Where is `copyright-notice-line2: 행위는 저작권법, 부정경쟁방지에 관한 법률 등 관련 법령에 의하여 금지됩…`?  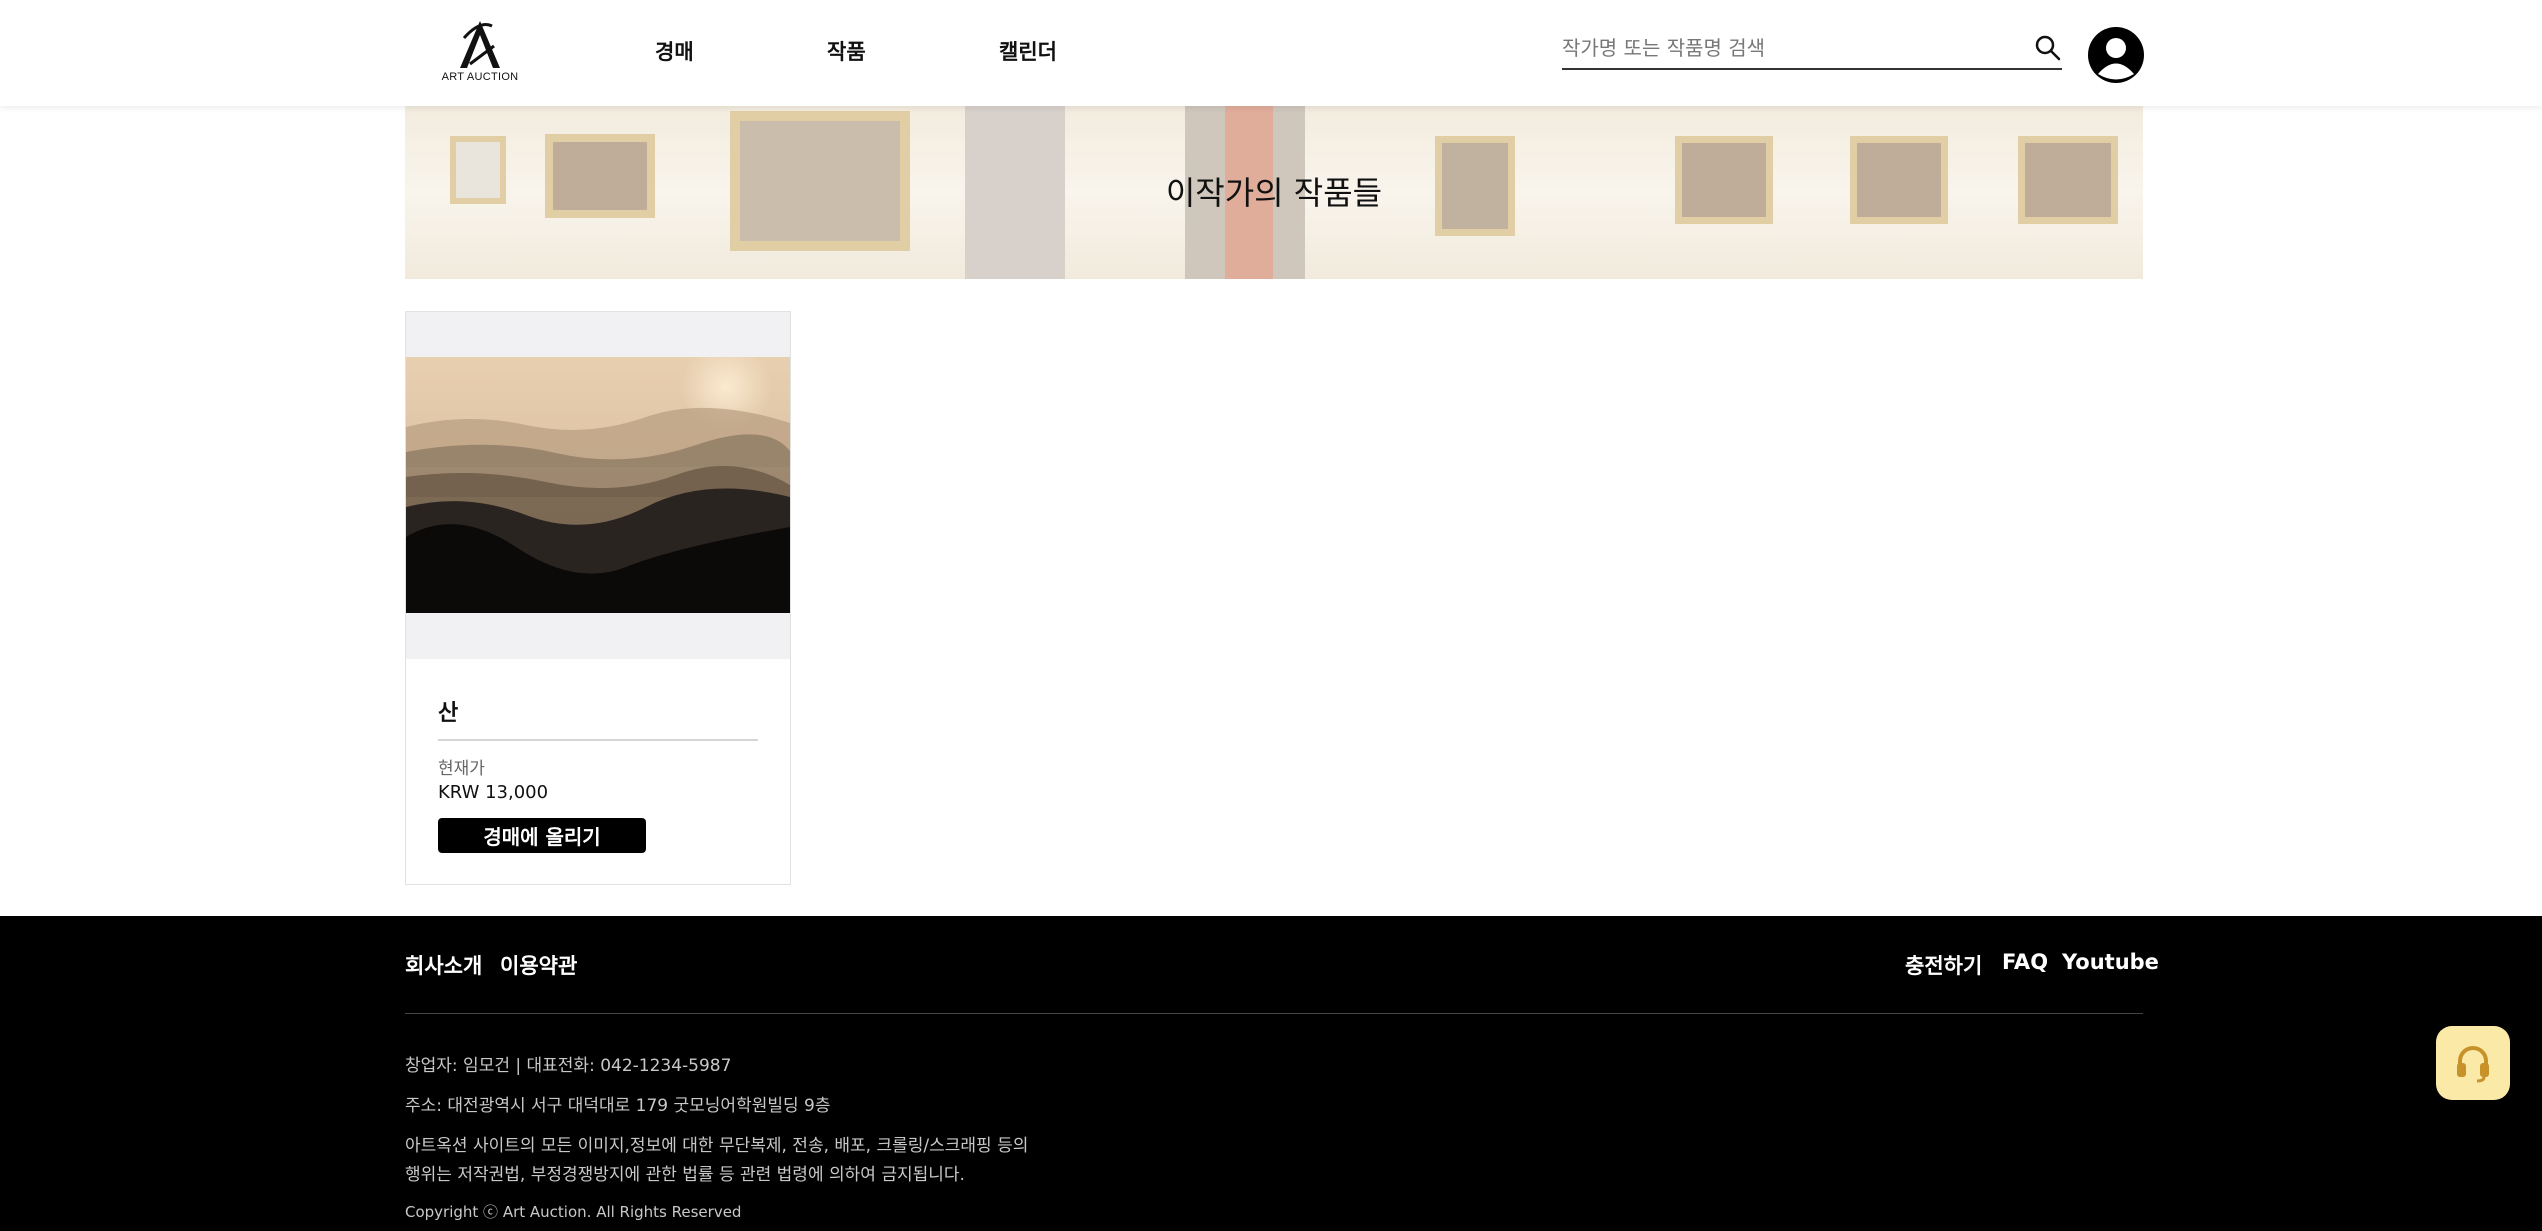
copyright-notice-line2: 행위는 저작권법, 부정경쟁방지에 관한 법률 등 관련 법령에 의하여 금지됩… is located at coordinates (685, 1175).